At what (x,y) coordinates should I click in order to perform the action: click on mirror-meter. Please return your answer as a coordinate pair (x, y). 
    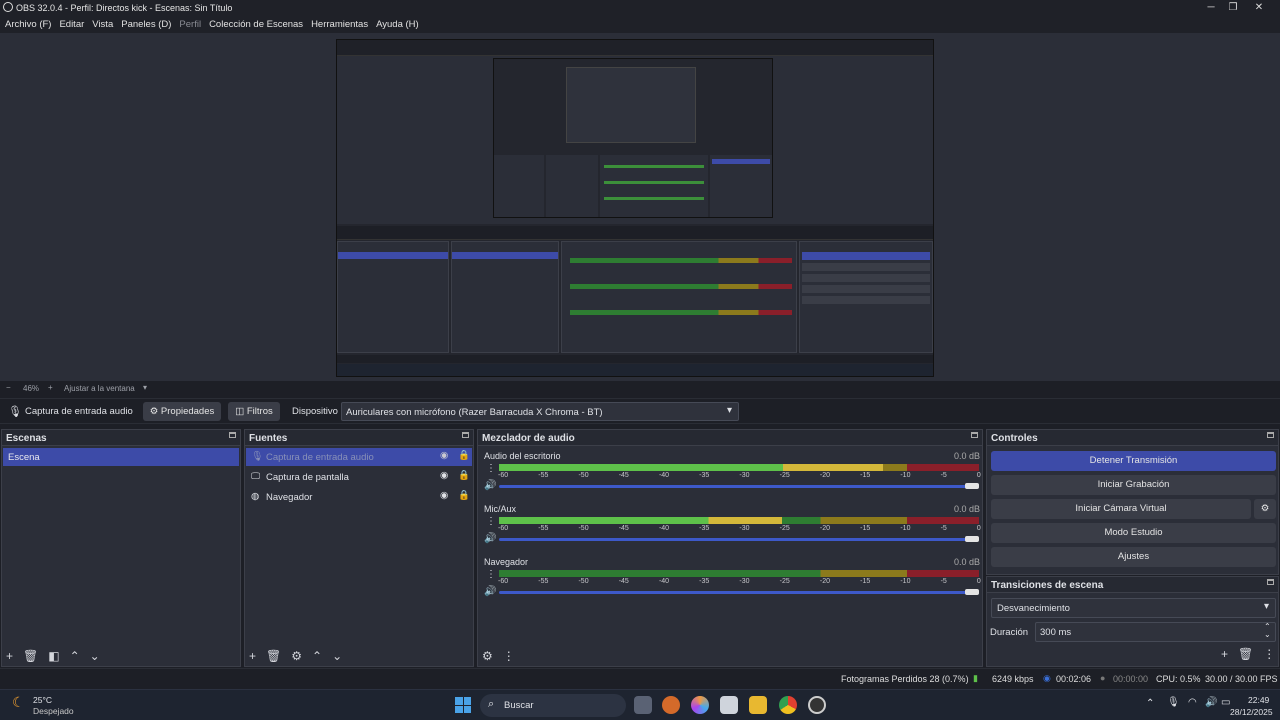
    Looking at the image, I should click on (654, 182).